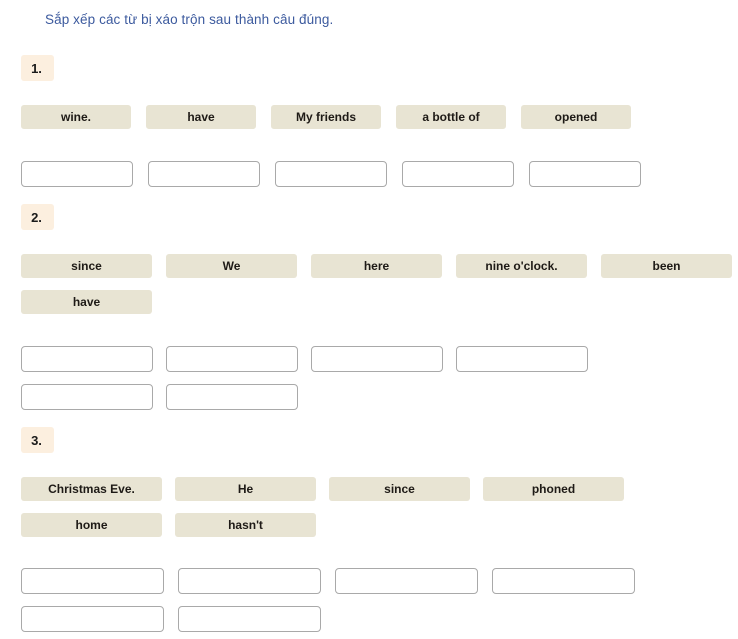 The height and width of the screenshot is (639, 738). I want to click on word-bank-row: home hasn't, so click(168, 525).